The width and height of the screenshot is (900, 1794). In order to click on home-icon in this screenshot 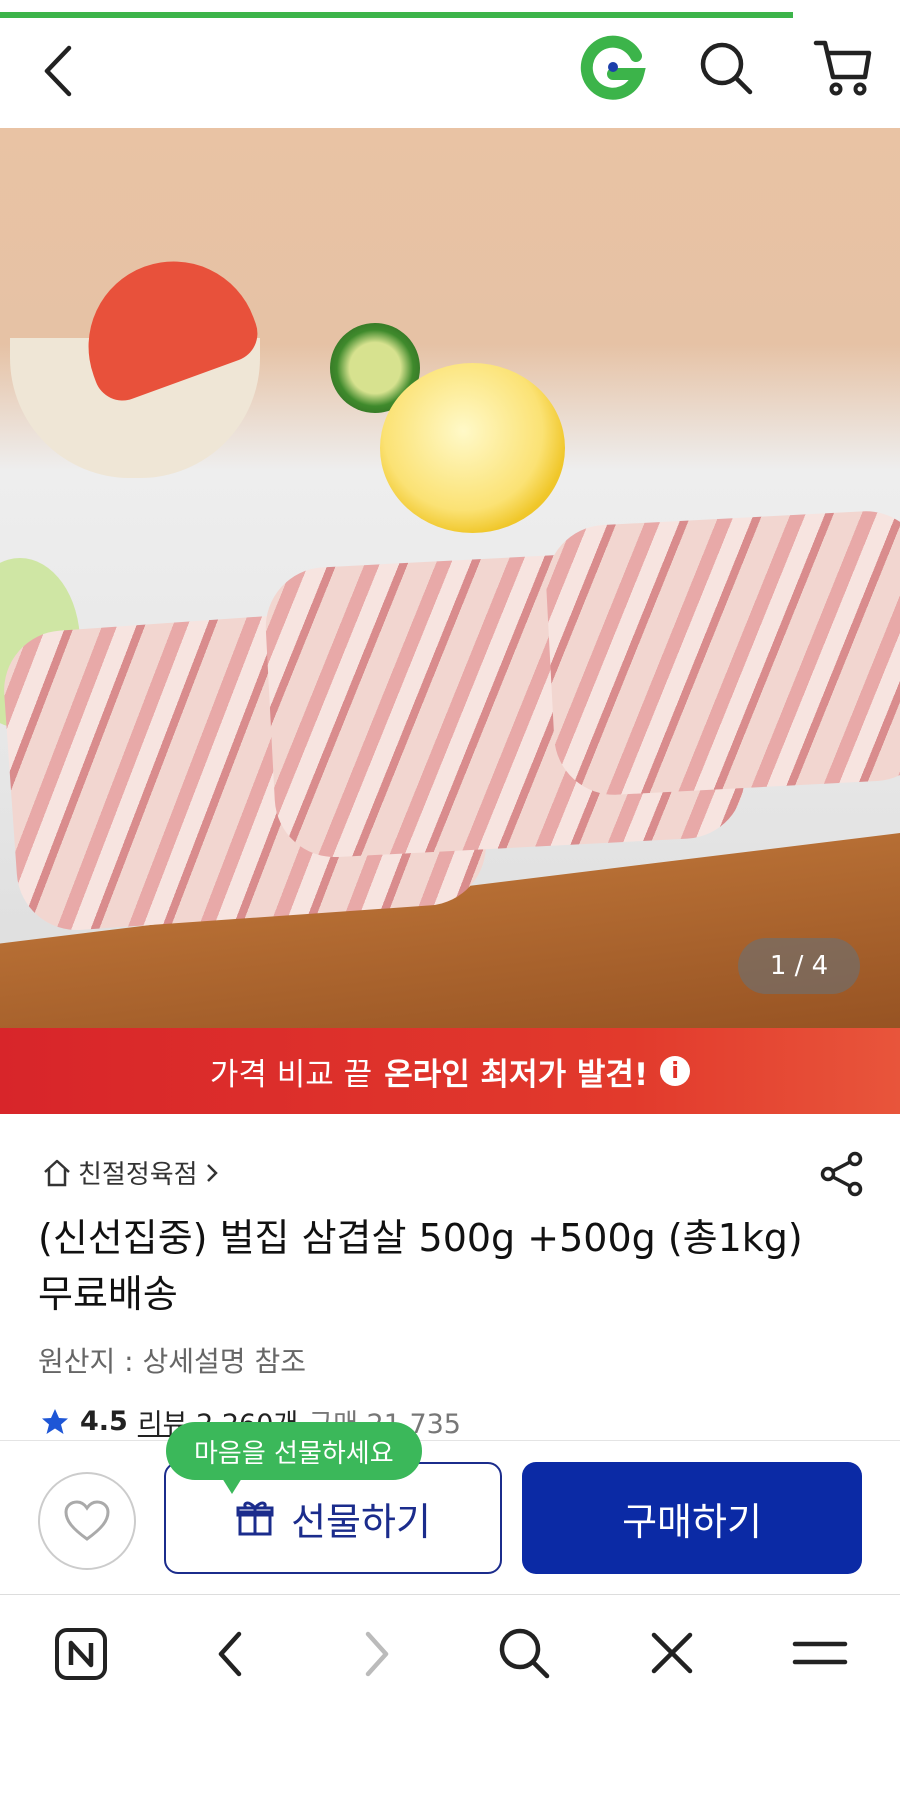, I will do `click(57, 1172)`.